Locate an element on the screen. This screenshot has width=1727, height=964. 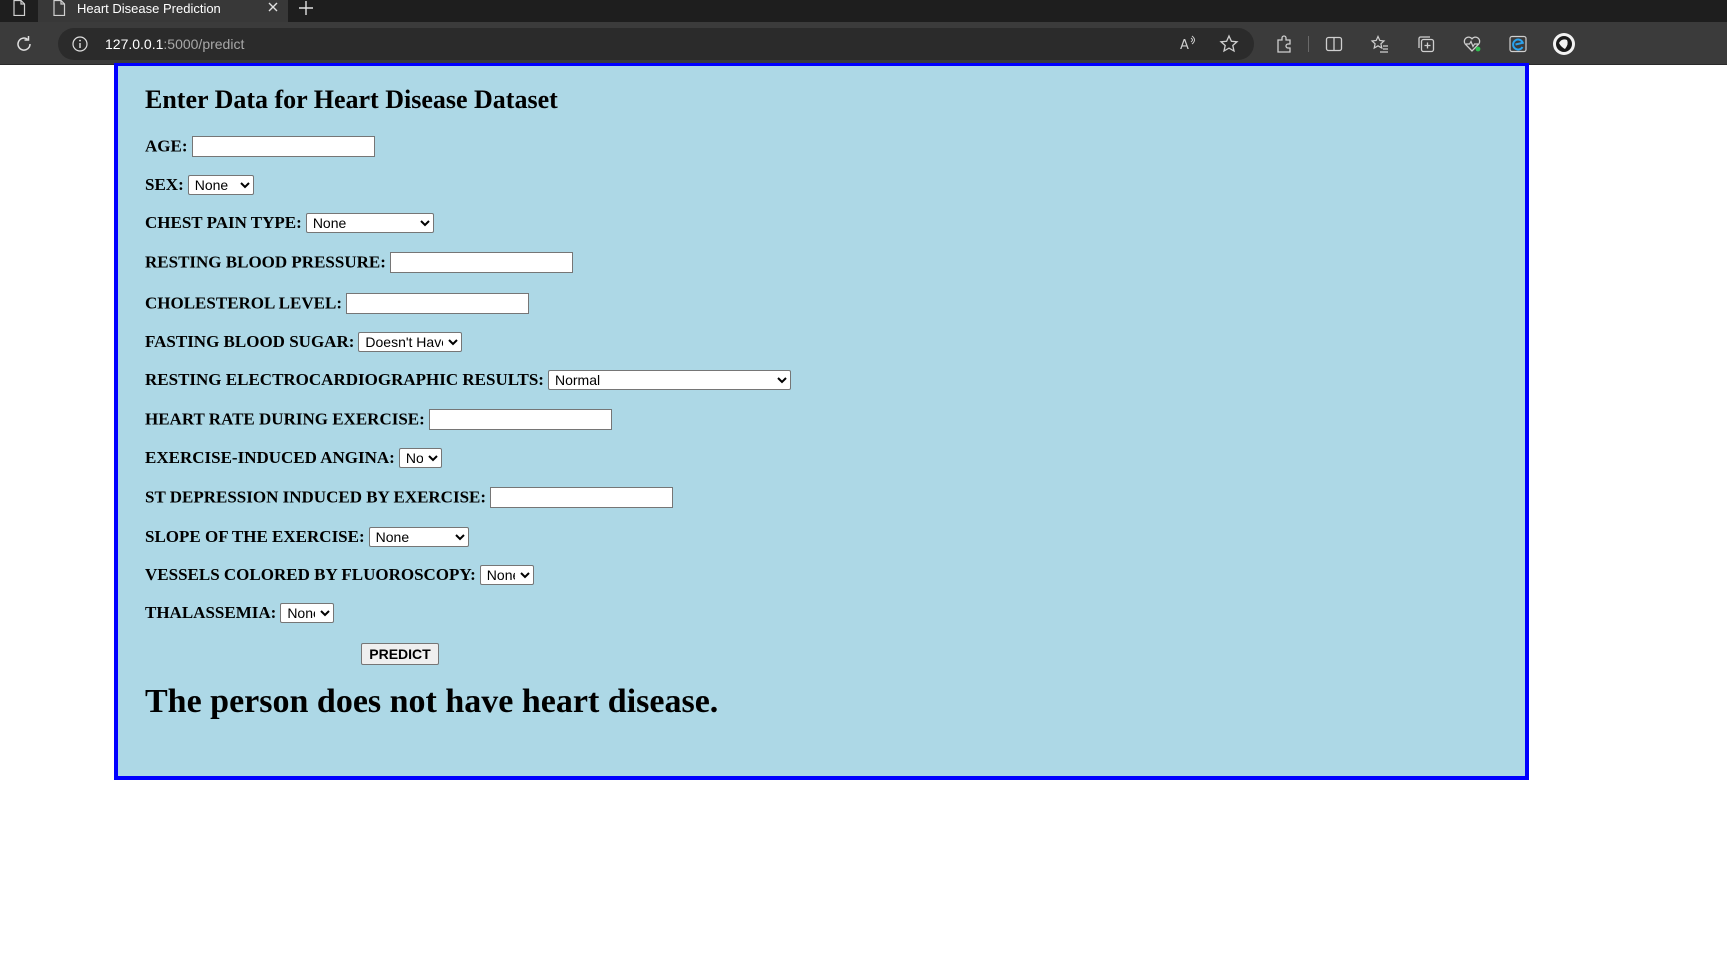
active-tab: Heart Disease Prediction is located at coordinates (163, 11).